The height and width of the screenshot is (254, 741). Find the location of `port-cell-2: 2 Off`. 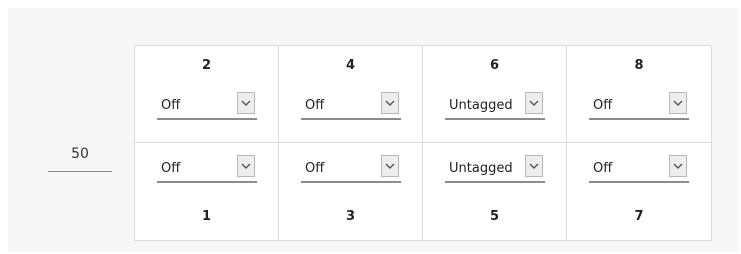

port-cell-2: 2 Off is located at coordinates (207, 94).